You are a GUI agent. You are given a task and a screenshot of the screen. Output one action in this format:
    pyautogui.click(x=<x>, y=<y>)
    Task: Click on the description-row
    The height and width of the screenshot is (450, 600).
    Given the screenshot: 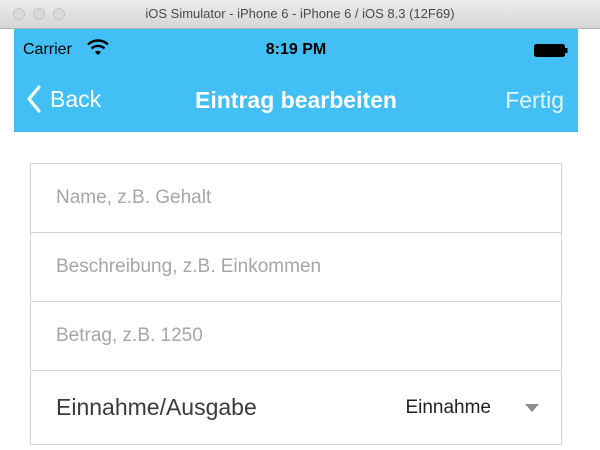 What is the action you would take?
    pyautogui.click(x=296, y=267)
    